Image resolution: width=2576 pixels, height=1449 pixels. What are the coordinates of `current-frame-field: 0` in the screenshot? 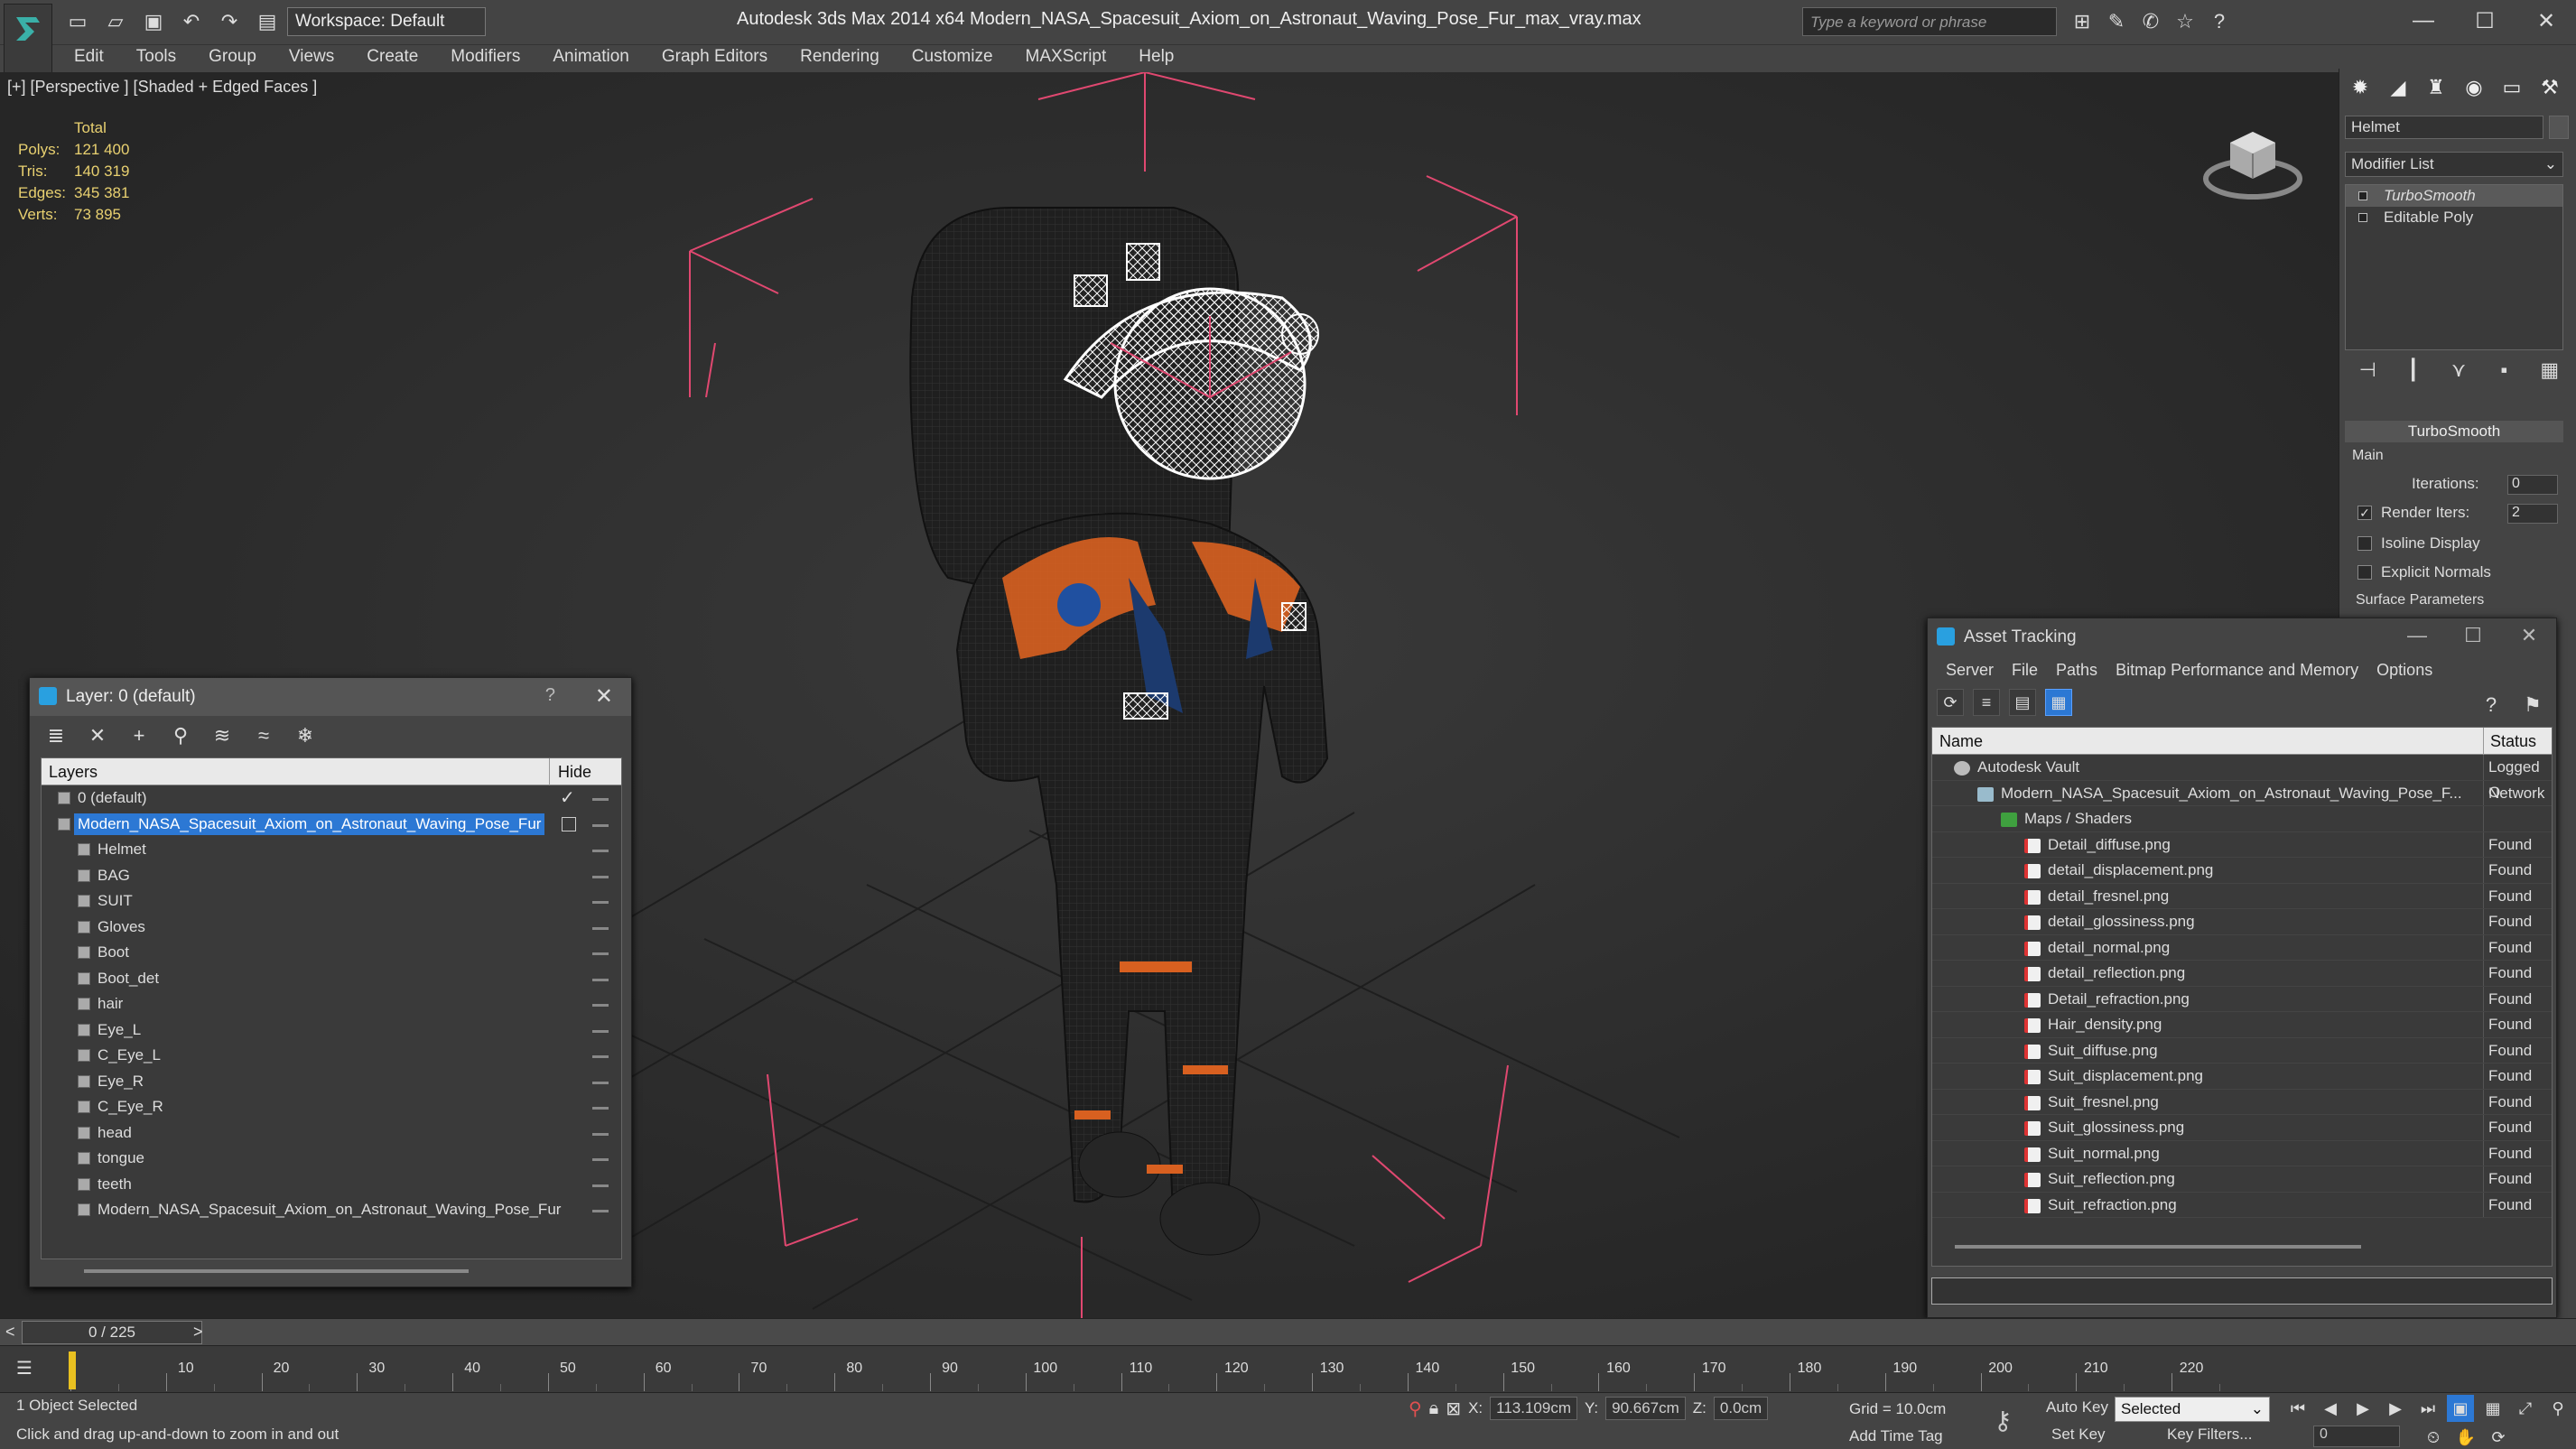 It's located at (2356, 1436).